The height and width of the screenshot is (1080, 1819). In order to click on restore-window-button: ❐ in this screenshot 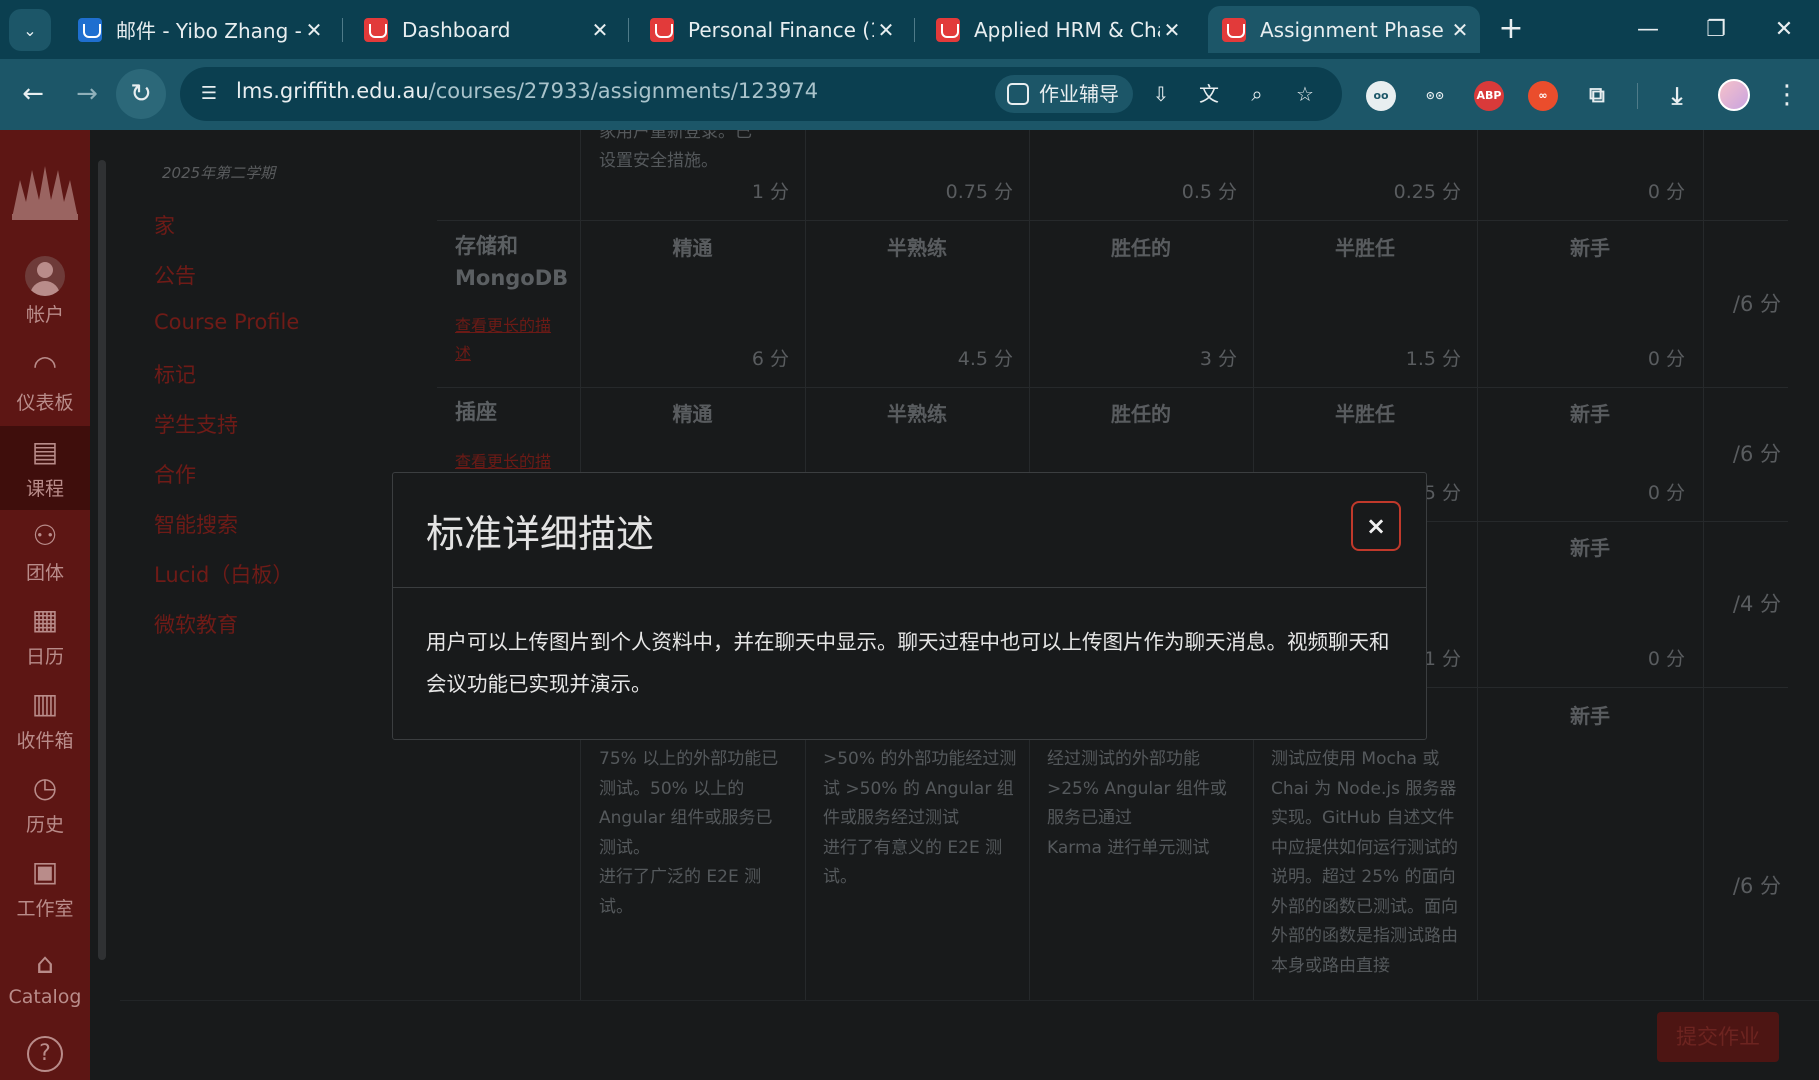, I will do `click(1716, 30)`.